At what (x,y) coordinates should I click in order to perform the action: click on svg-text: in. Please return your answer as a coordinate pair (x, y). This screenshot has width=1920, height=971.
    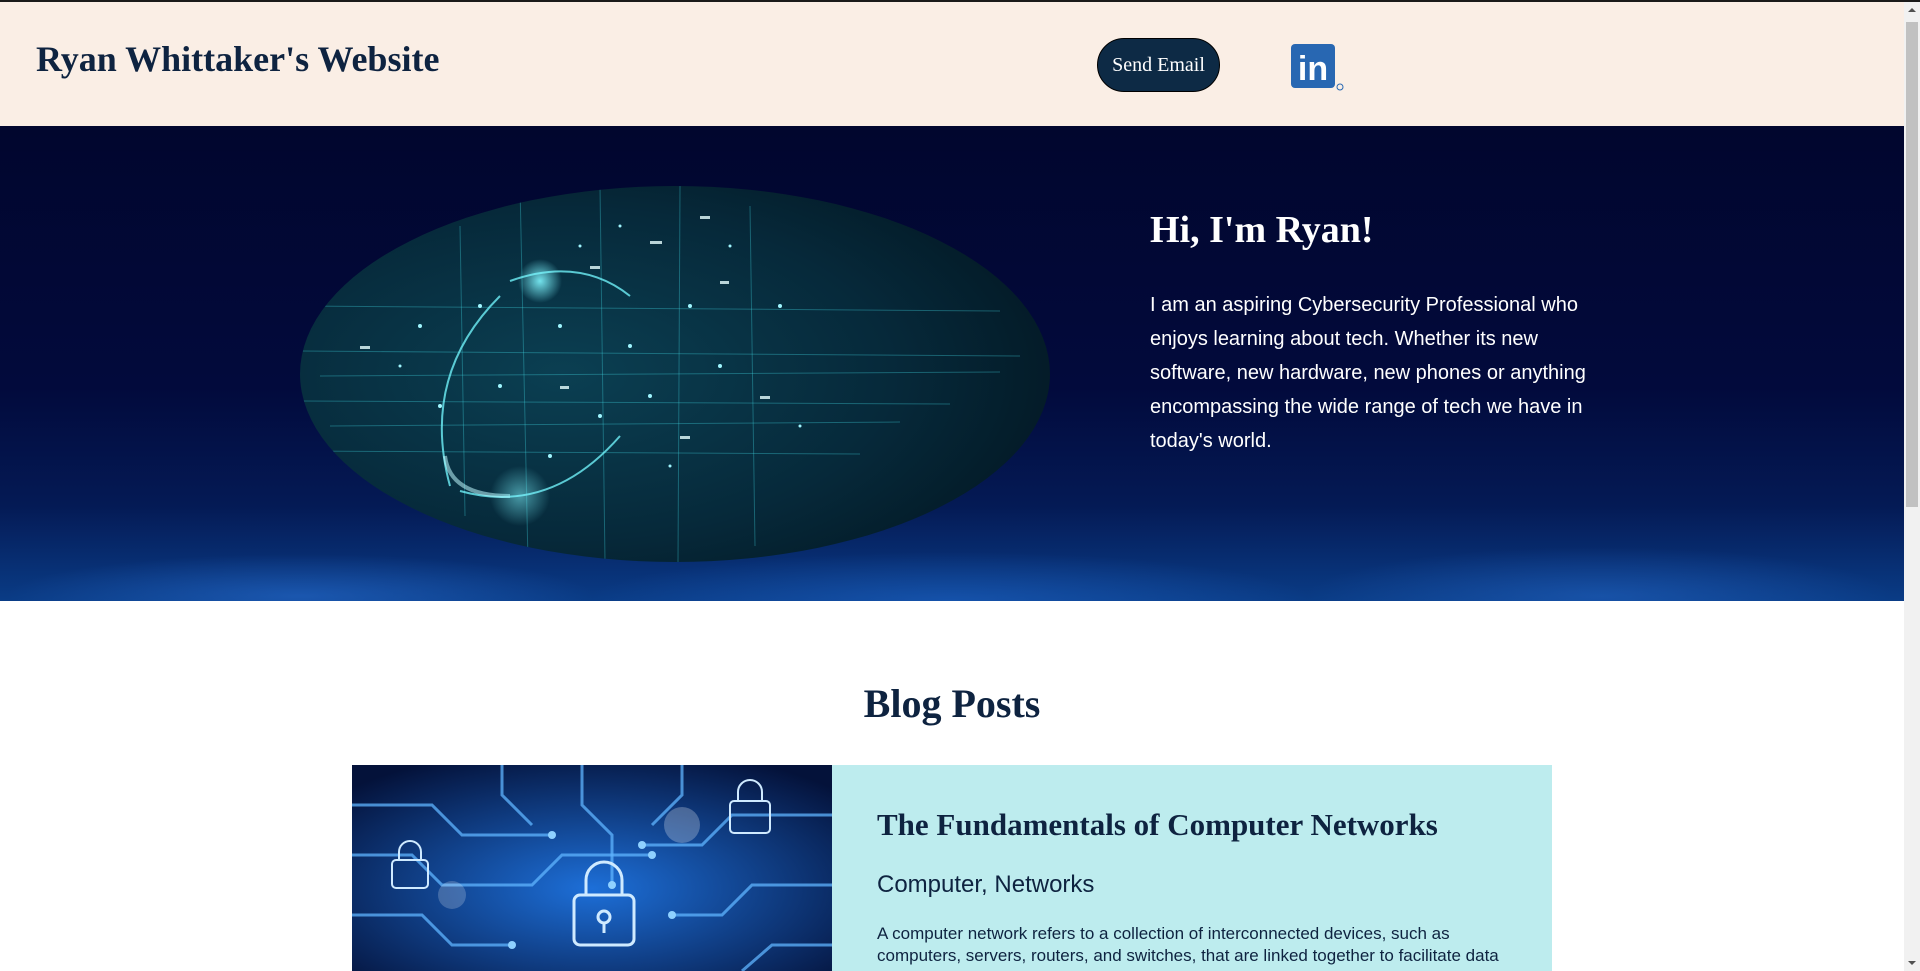
    Looking at the image, I should click on (1313, 69).